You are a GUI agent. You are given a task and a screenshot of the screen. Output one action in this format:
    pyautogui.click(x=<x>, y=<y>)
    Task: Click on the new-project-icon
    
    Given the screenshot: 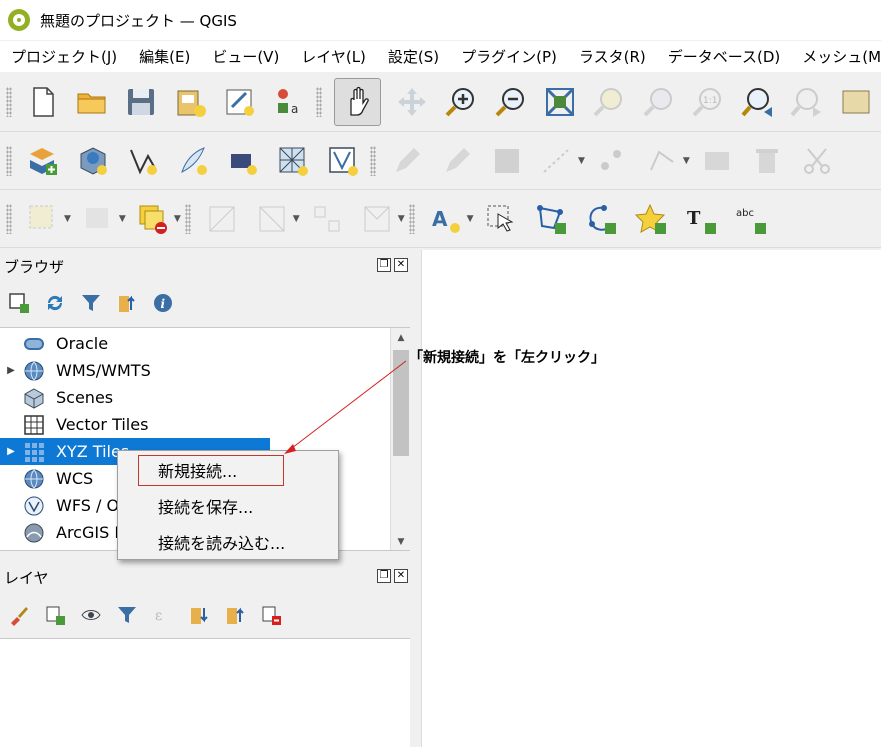 What is the action you would take?
    pyautogui.click(x=42, y=102)
    